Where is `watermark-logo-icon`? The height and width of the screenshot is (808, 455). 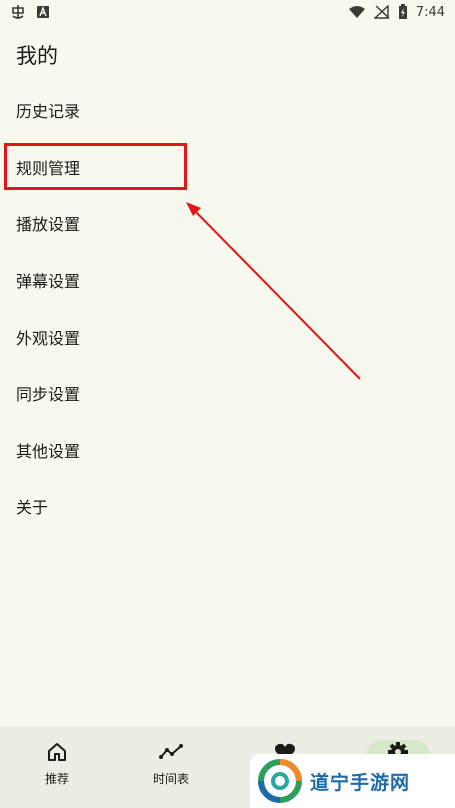 watermark-logo-icon is located at coordinates (280, 781).